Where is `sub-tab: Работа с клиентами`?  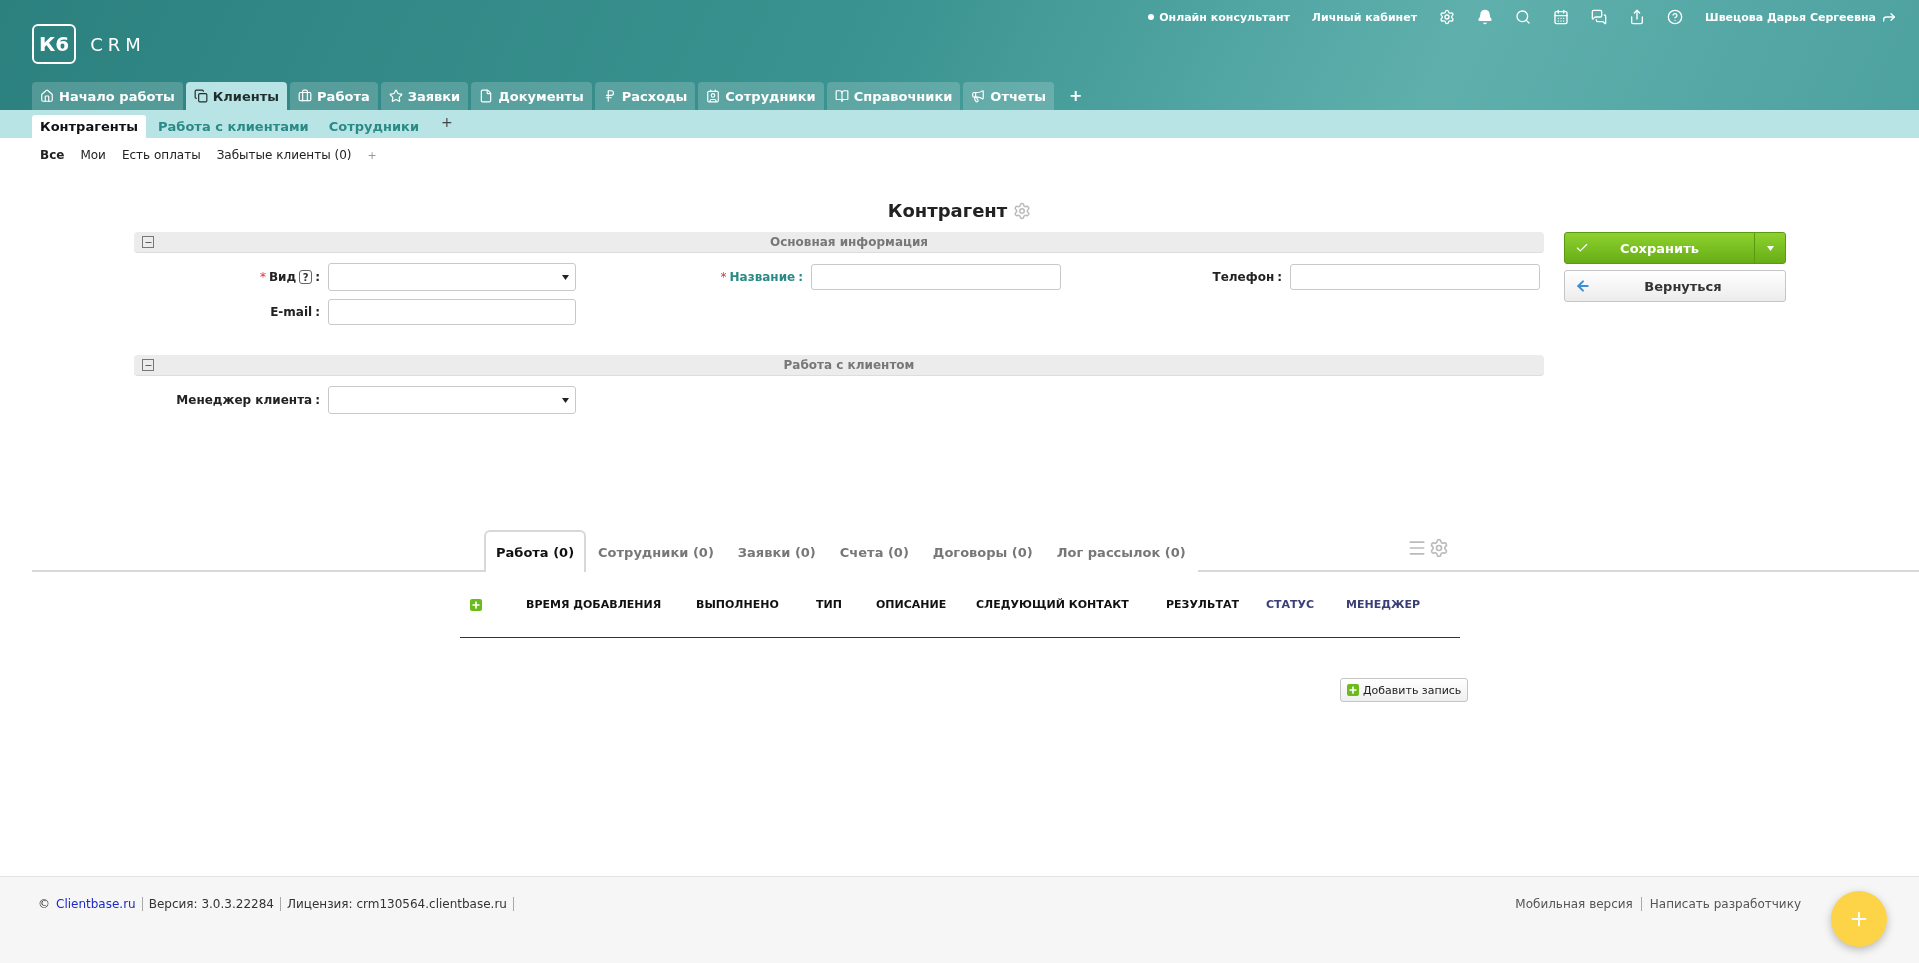 sub-tab: Работа с клиентами is located at coordinates (233, 126).